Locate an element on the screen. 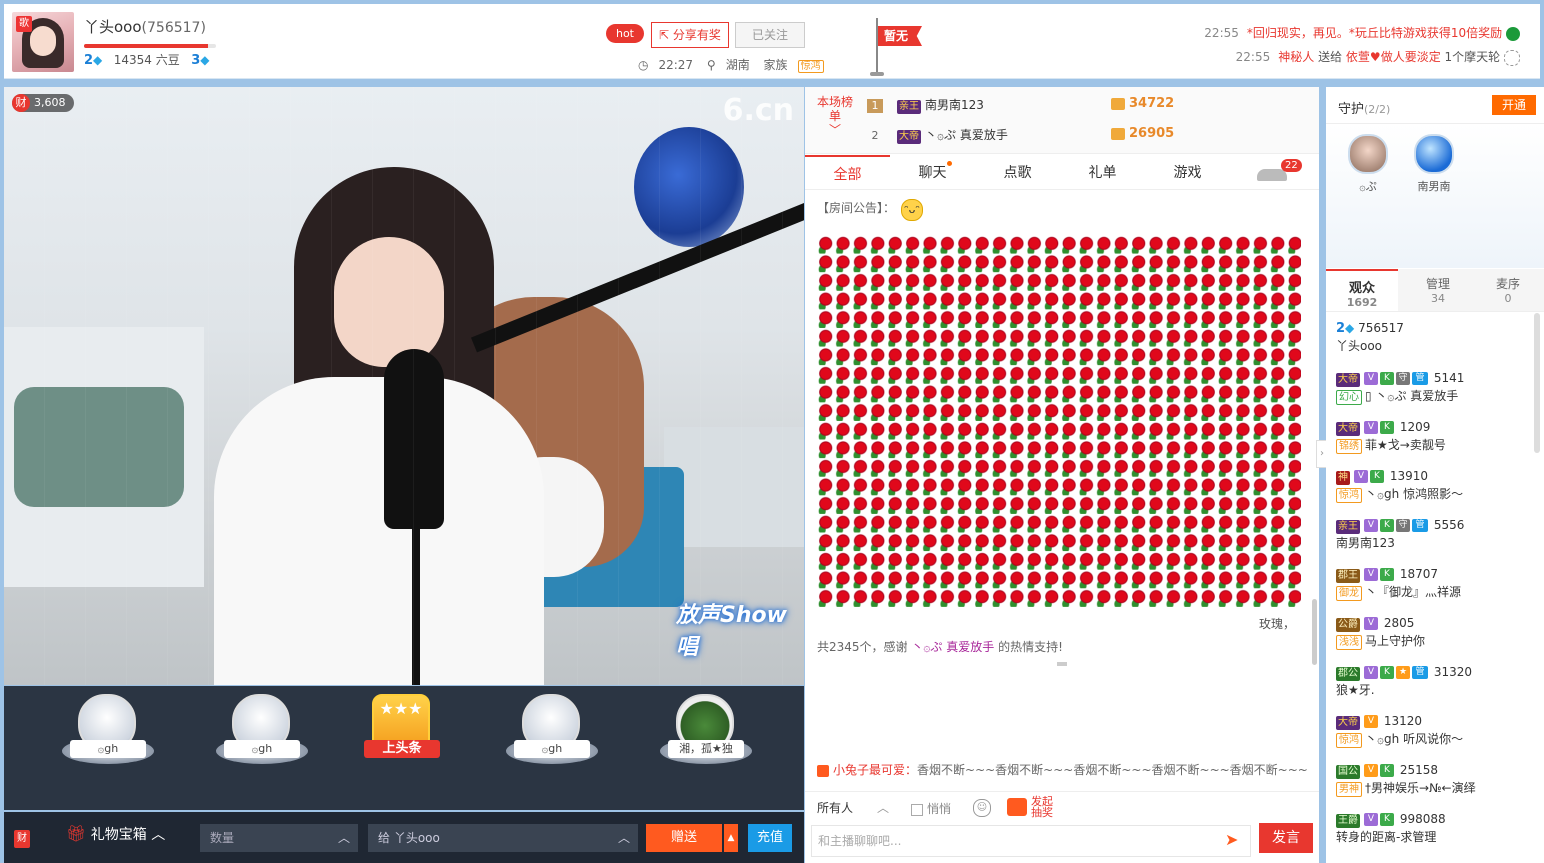  rank-score: 34722 is located at coordinates (1142, 103).